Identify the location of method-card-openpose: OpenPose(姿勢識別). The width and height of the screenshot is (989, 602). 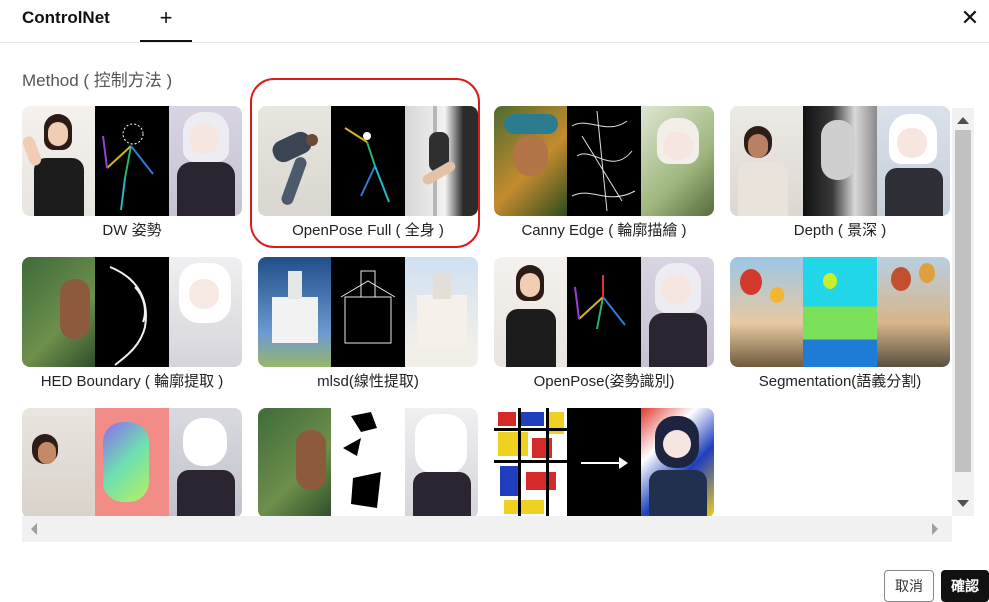
(604, 324).